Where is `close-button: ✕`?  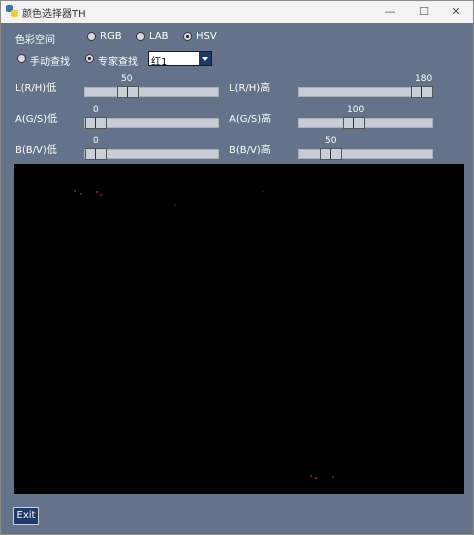
close-button: ✕ is located at coordinates (456, 12).